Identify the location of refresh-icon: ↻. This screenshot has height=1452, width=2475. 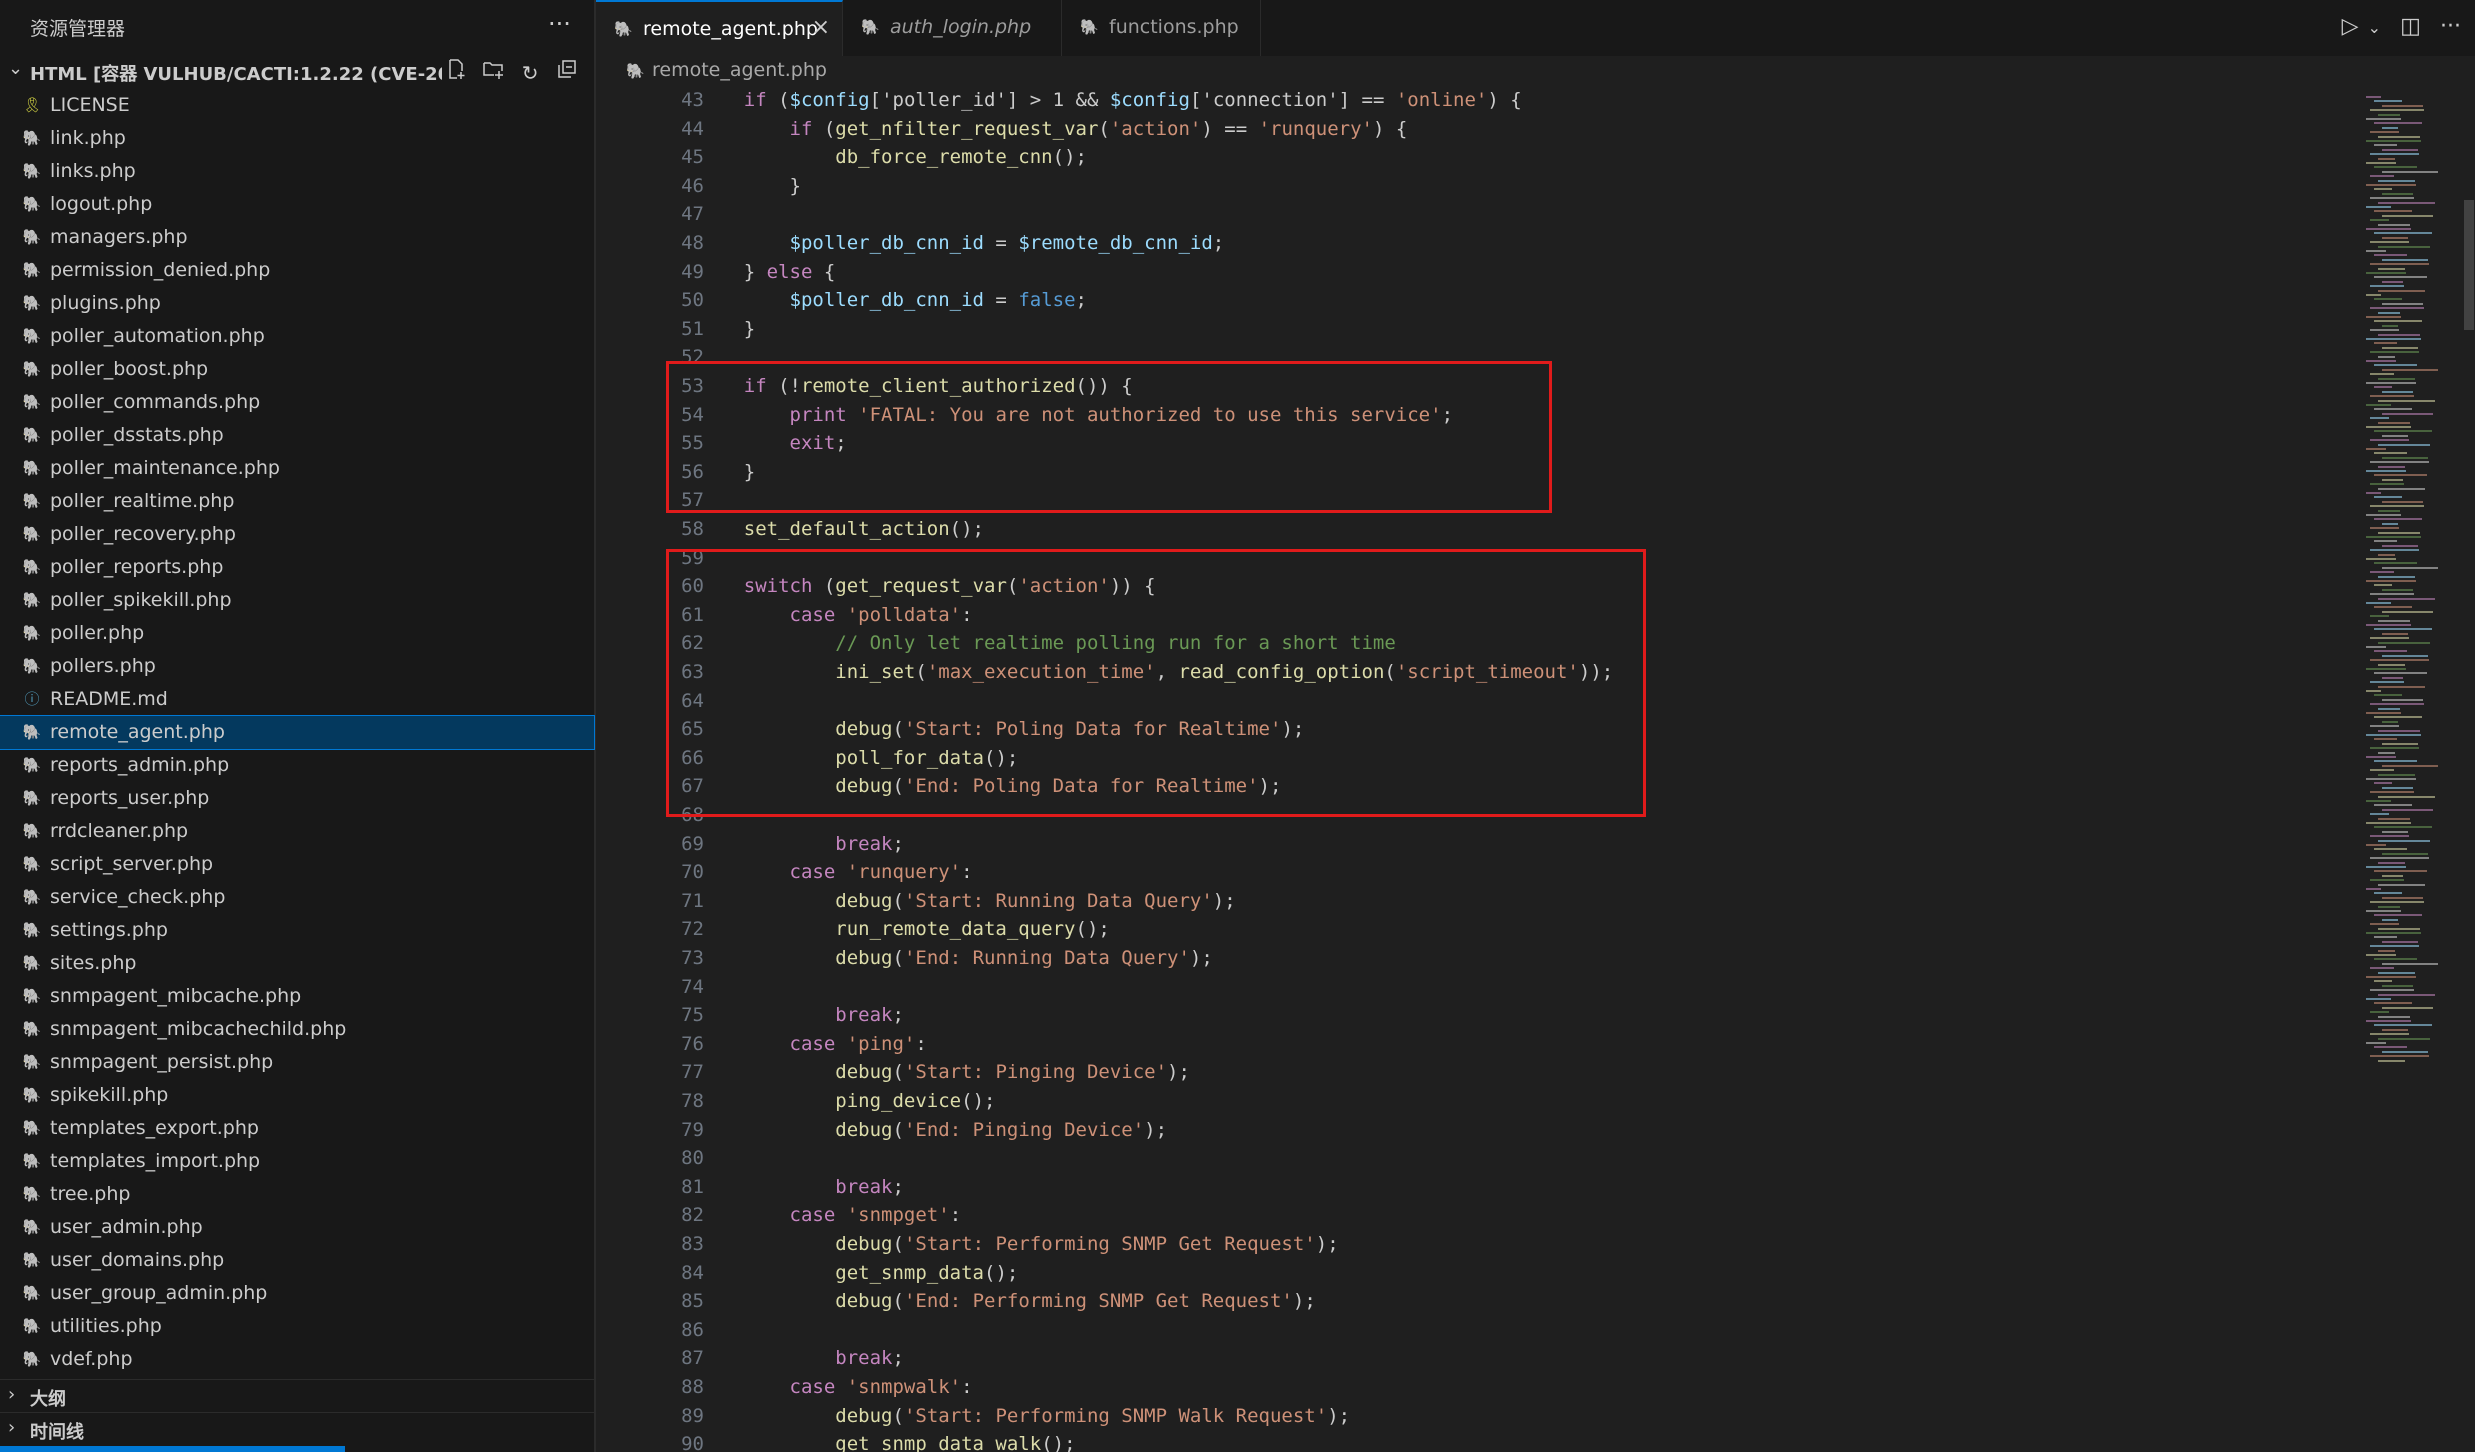
(530, 75).